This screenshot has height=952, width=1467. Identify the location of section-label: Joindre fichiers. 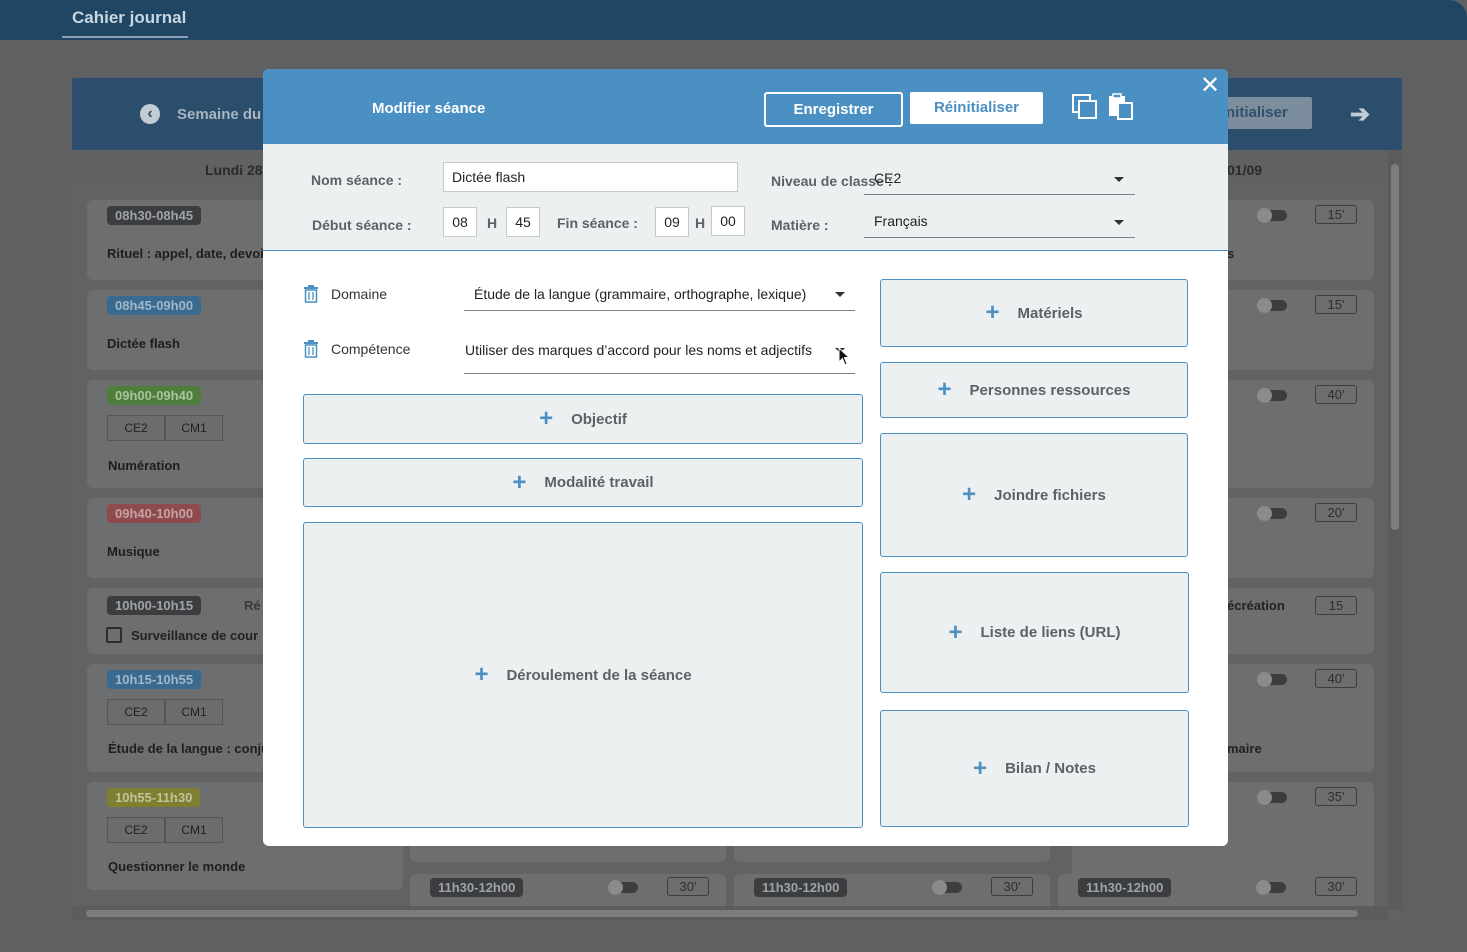
(1050, 495).